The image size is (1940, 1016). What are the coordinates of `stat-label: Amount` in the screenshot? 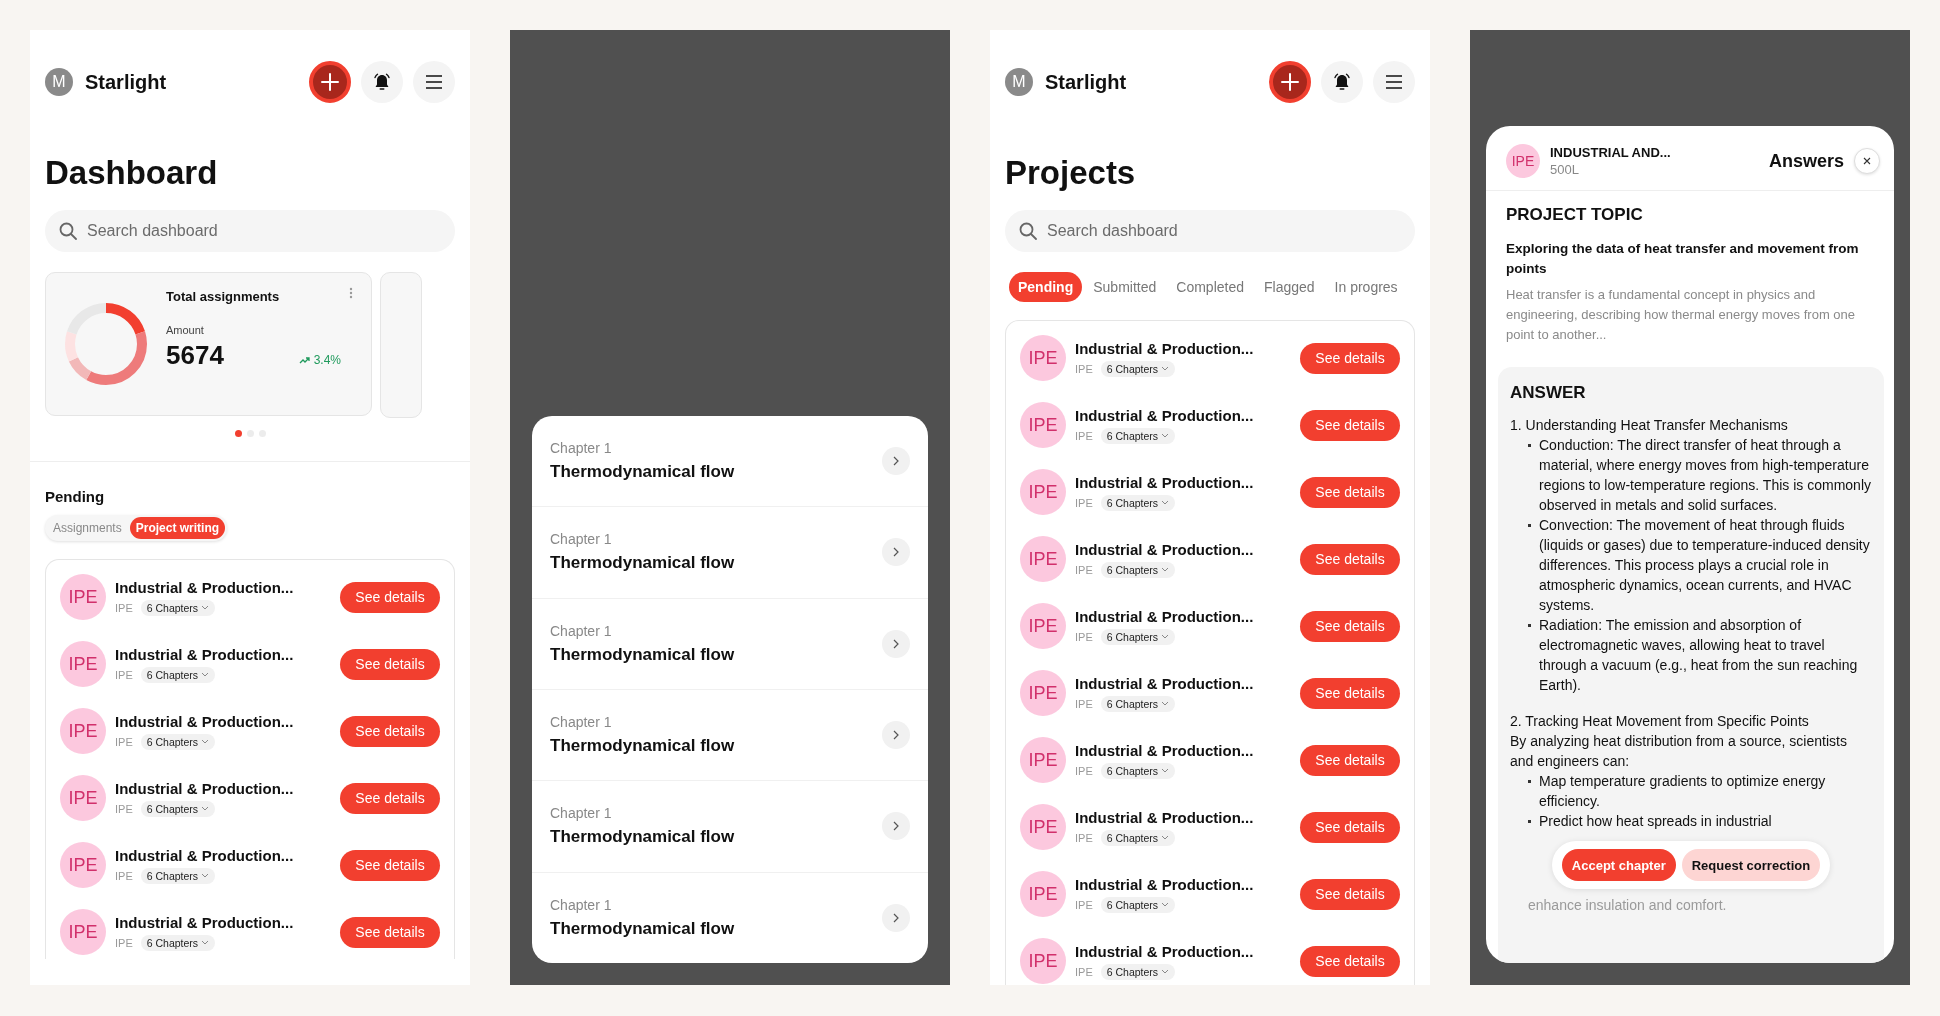 It's located at (185, 330).